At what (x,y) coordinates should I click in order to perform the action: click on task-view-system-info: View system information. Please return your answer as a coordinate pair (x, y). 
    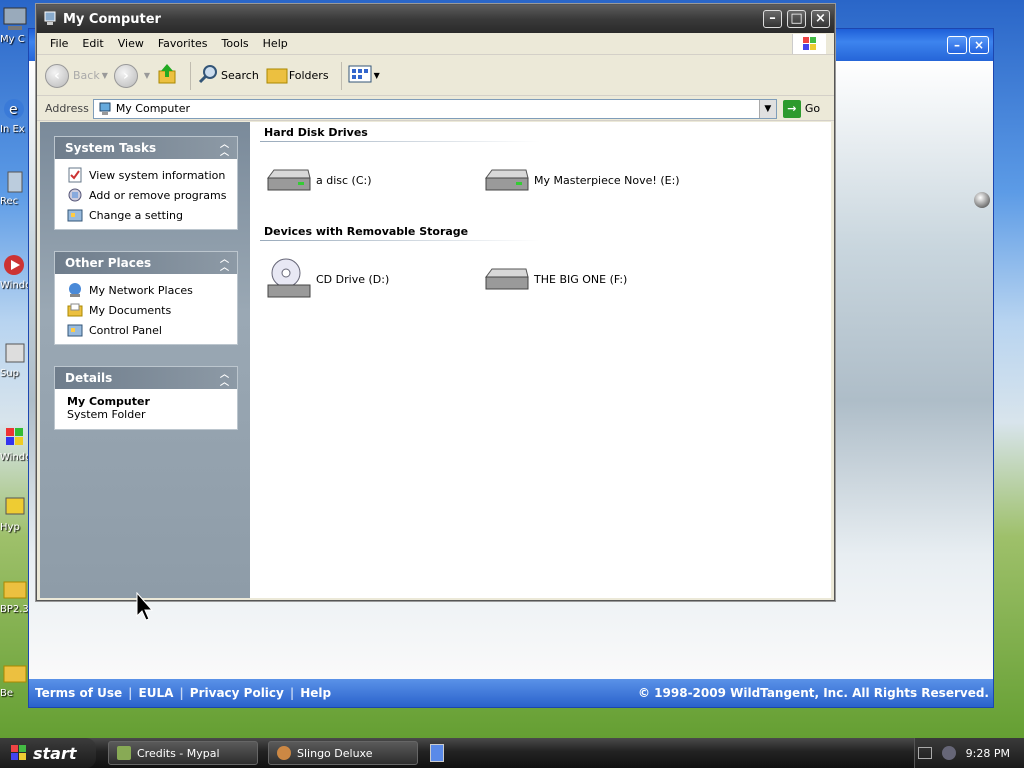
    Looking at the image, I should click on (146, 175).